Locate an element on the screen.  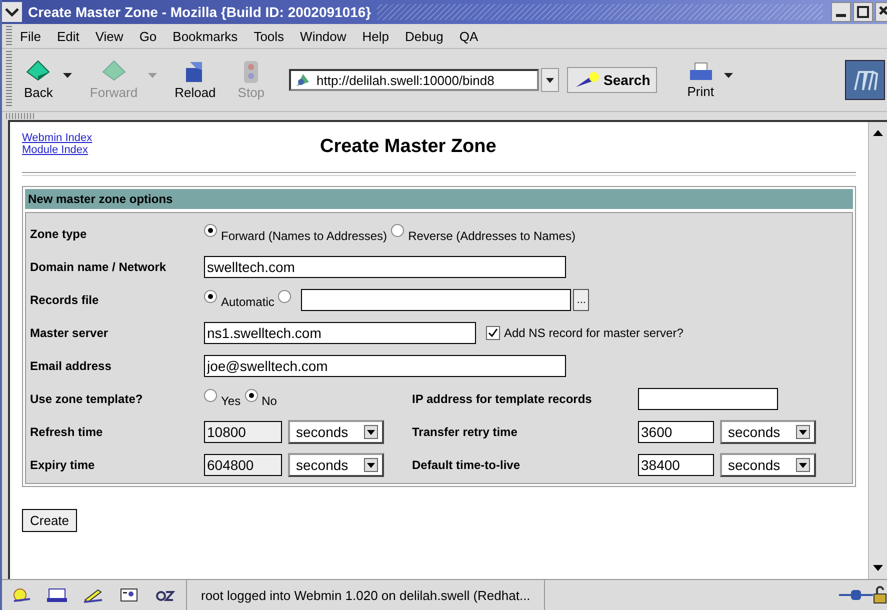
field-label: Expiry time is located at coordinates (63, 465).